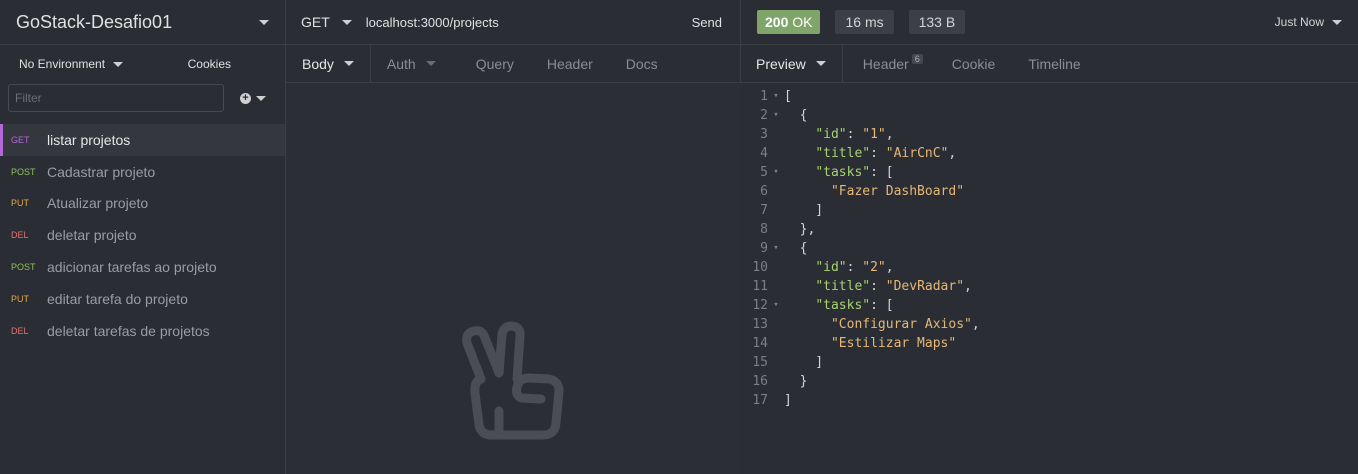 Image resolution: width=1358 pixels, height=474 pixels. I want to click on tab-body: Body, so click(328, 63).